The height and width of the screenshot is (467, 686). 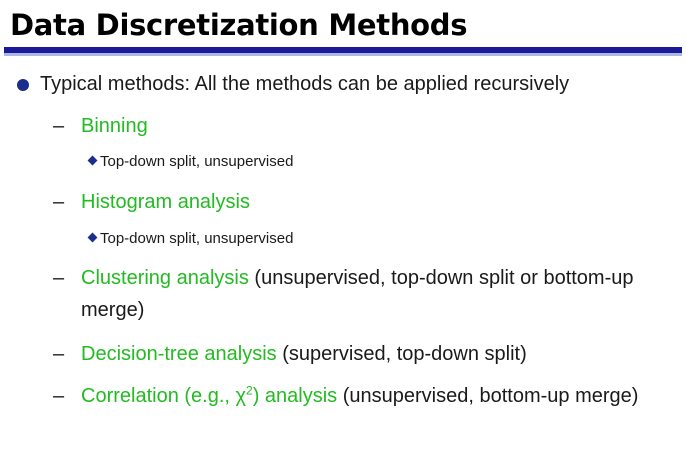 What do you see at coordinates (179, 354) in the screenshot?
I see `method-name: Decision-tree analysis` at bounding box center [179, 354].